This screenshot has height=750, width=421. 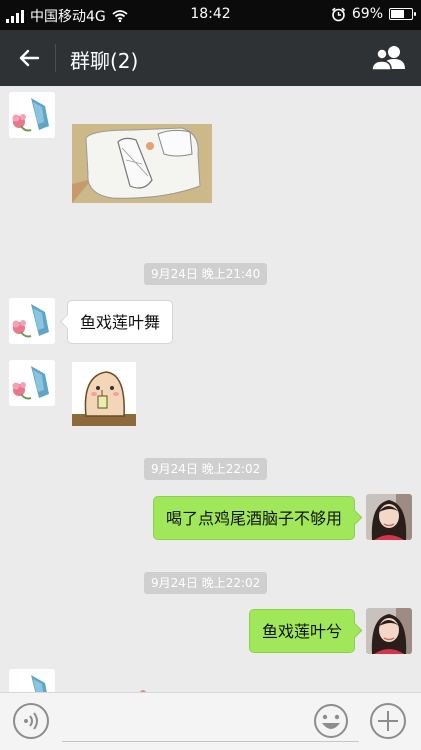 I want to click on sticker-message, so click(x=104, y=394).